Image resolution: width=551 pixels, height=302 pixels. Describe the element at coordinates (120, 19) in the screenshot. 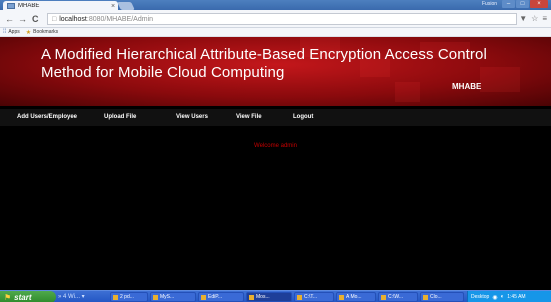

I see `url-path: :8080/MHABE/Admin` at that location.